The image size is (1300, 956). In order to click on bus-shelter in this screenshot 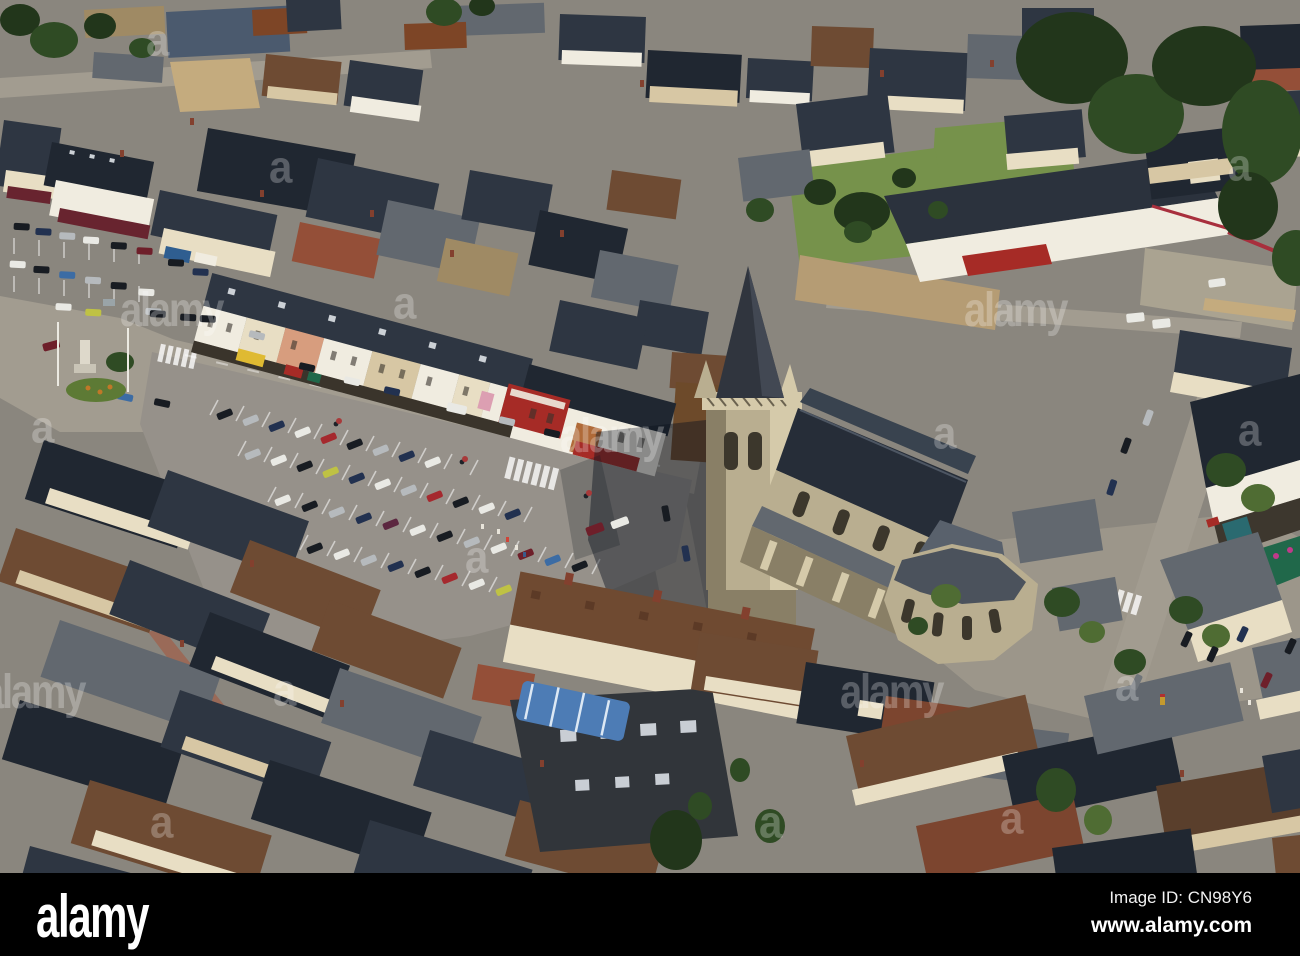, I will do `click(109, 302)`.